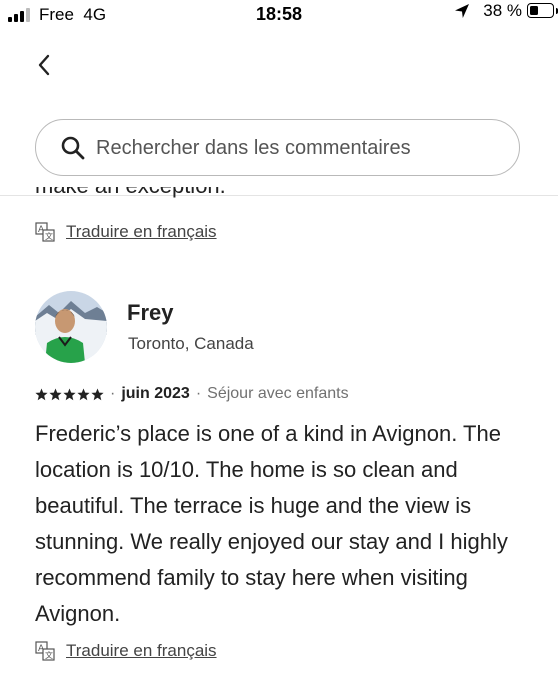 This screenshot has width=558, height=683. I want to click on back-button, so click(46, 65).